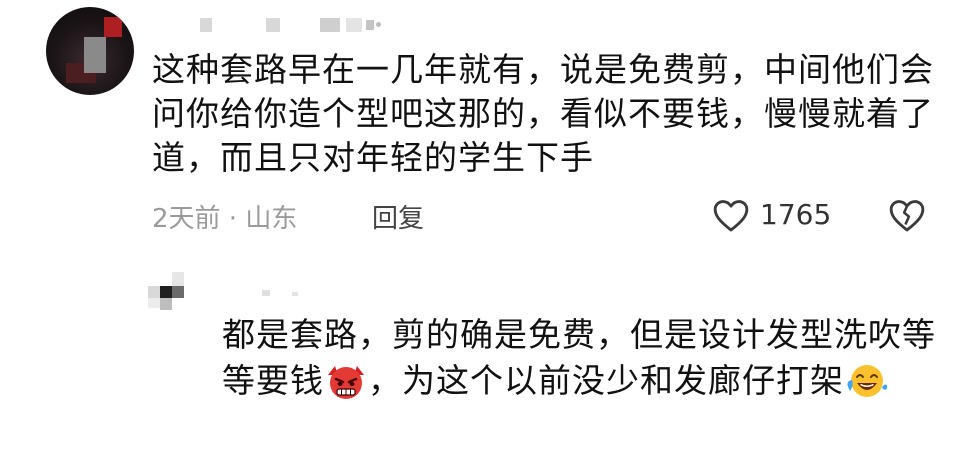  Describe the element at coordinates (796, 214) in the screenshot. I see `like-count: 1765` at that location.